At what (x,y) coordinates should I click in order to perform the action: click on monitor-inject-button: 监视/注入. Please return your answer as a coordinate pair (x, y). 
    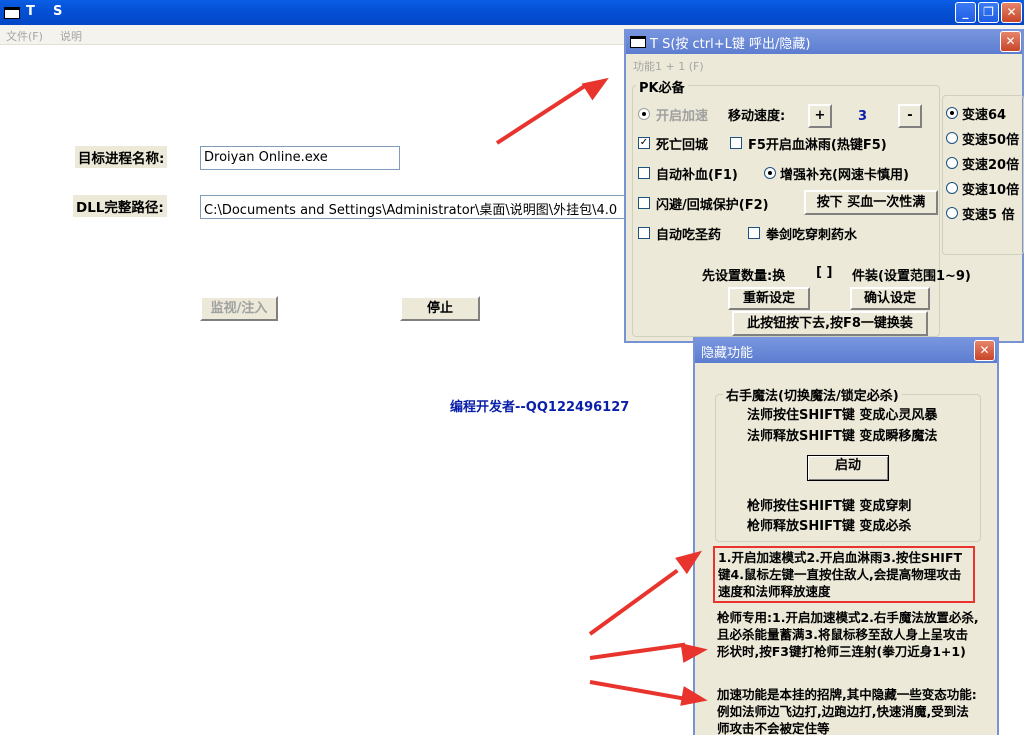
    Looking at the image, I should click on (239, 308).